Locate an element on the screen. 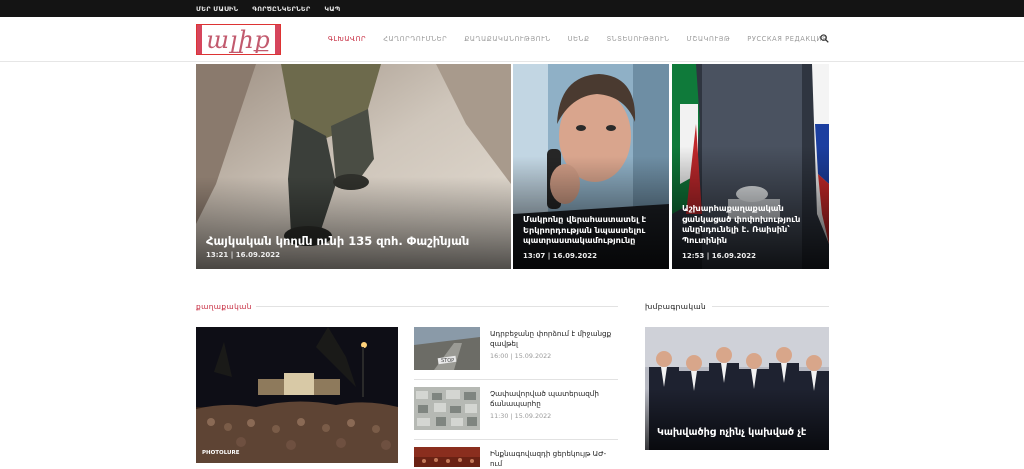 Image resolution: width=1024 pixels, height=469 pixels. nav-item-main: ԳԼԽԱՎՈՐ is located at coordinates (347, 39).